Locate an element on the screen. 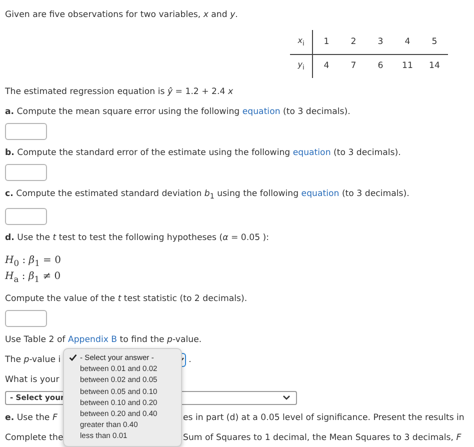 The height and width of the screenshot is (447, 474). row-label: x$_{i}$ is located at coordinates (301, 42).